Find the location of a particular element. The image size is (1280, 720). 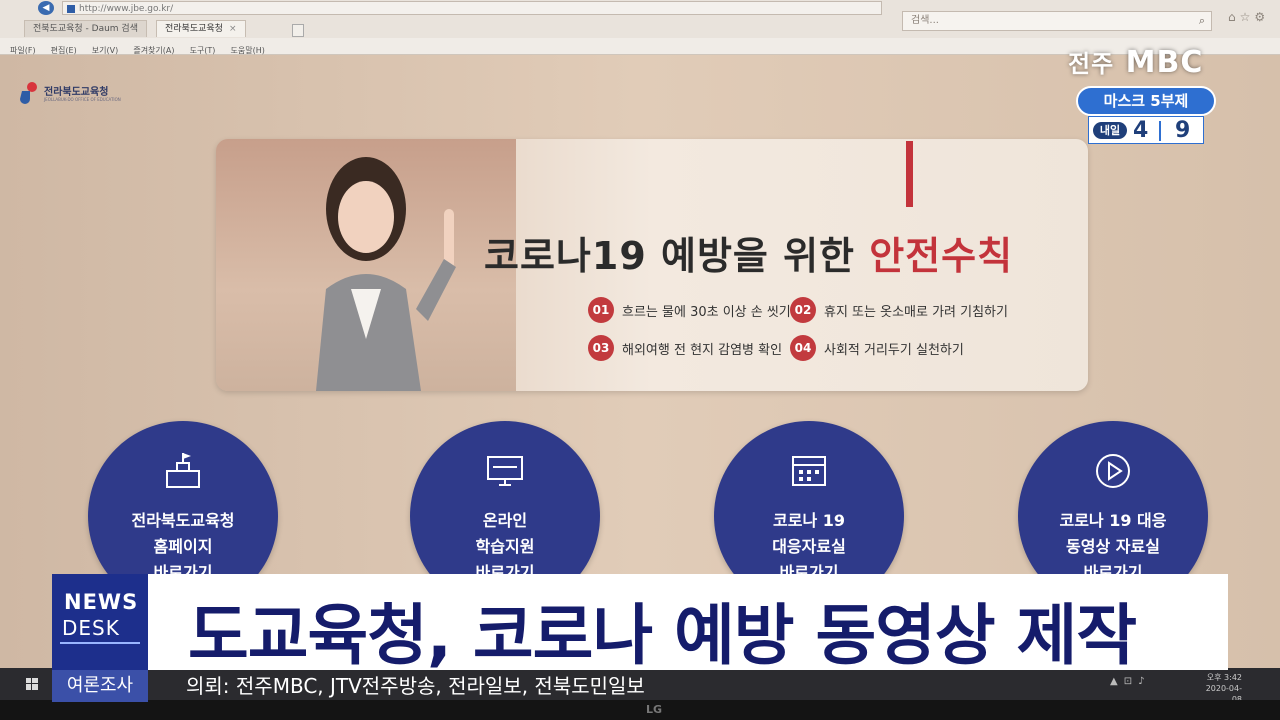

logo-text: 전라북도교육청 is located at coordinates (76, 92).